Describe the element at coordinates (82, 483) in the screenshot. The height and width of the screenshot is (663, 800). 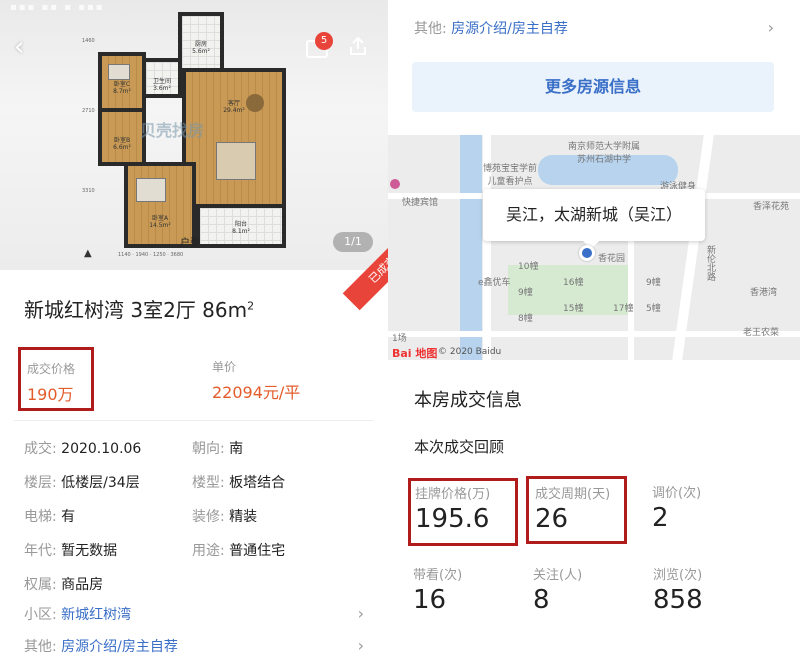
I see `detail-floor: 楼层: 低楼层/34层` at that location.